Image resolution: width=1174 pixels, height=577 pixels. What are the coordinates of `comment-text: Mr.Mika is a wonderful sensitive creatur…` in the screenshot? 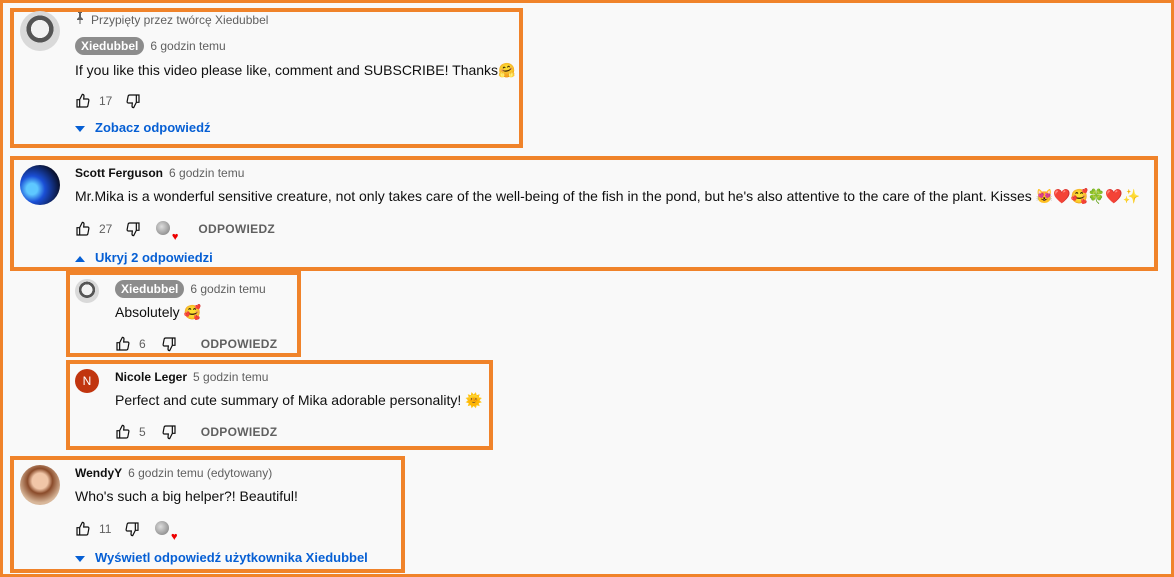 It's located at (608, 196).